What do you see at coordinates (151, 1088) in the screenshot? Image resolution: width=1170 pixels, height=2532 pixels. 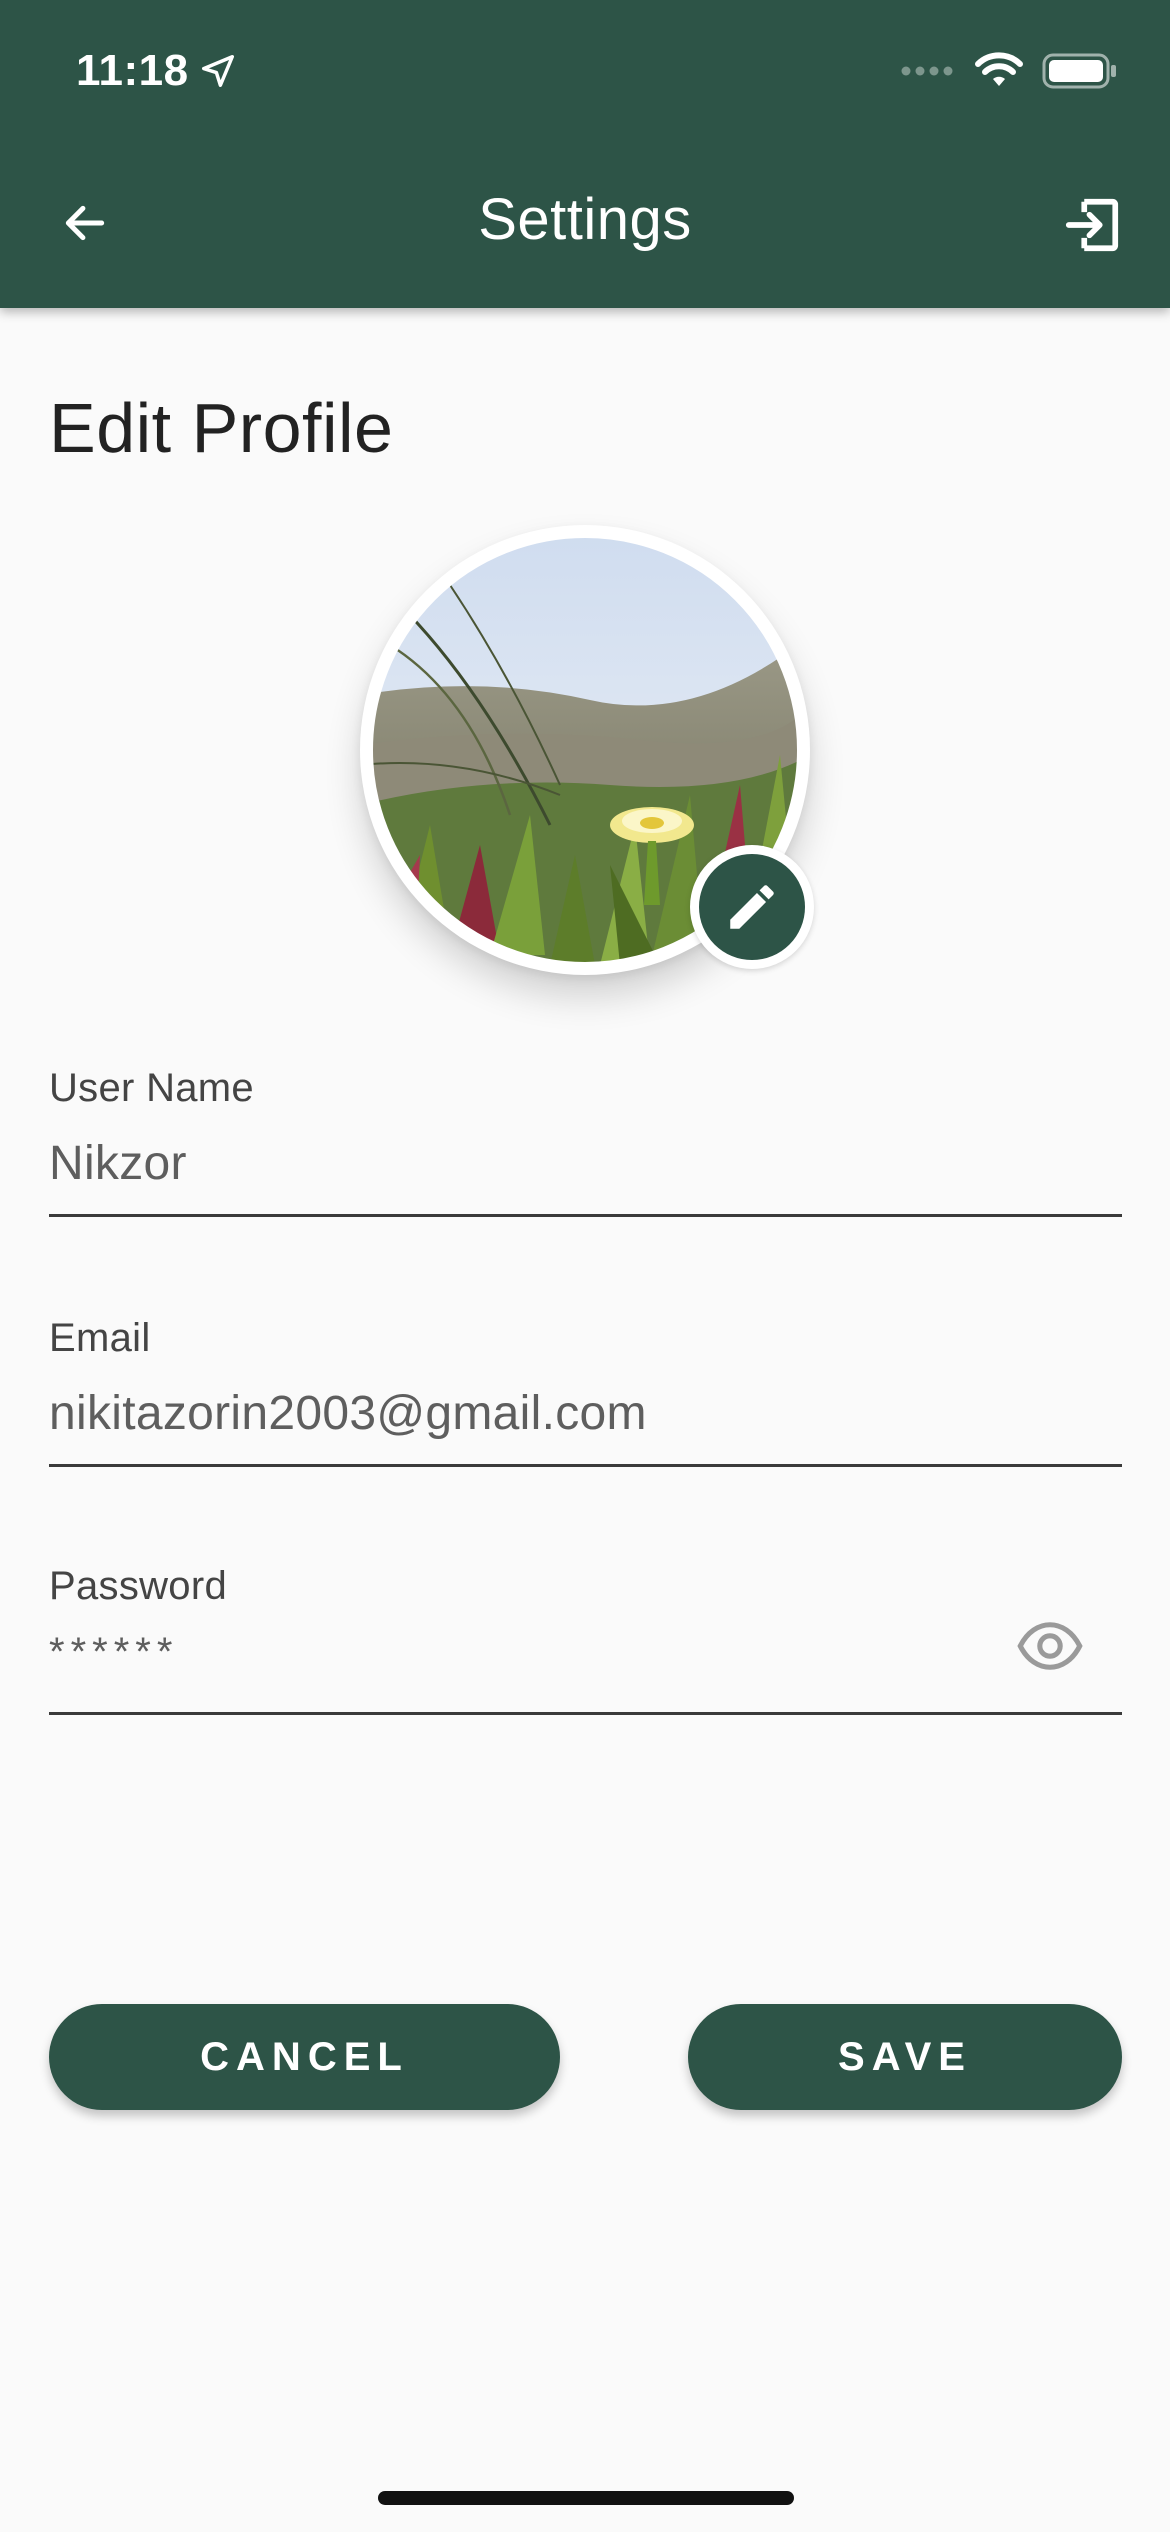 I see `username-label: User Name` at bounding box center [151, 1088].